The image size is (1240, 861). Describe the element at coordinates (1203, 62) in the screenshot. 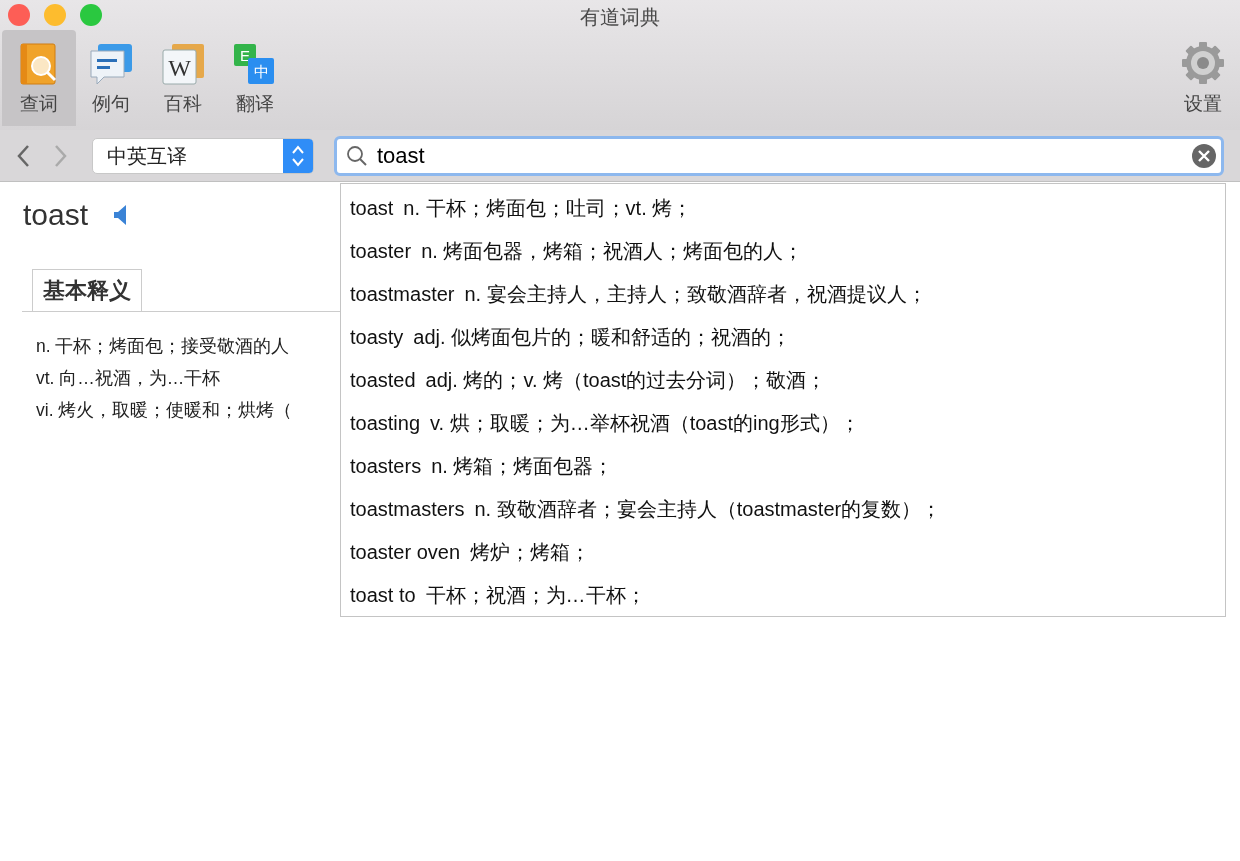

I see `settings-icon` at that location.